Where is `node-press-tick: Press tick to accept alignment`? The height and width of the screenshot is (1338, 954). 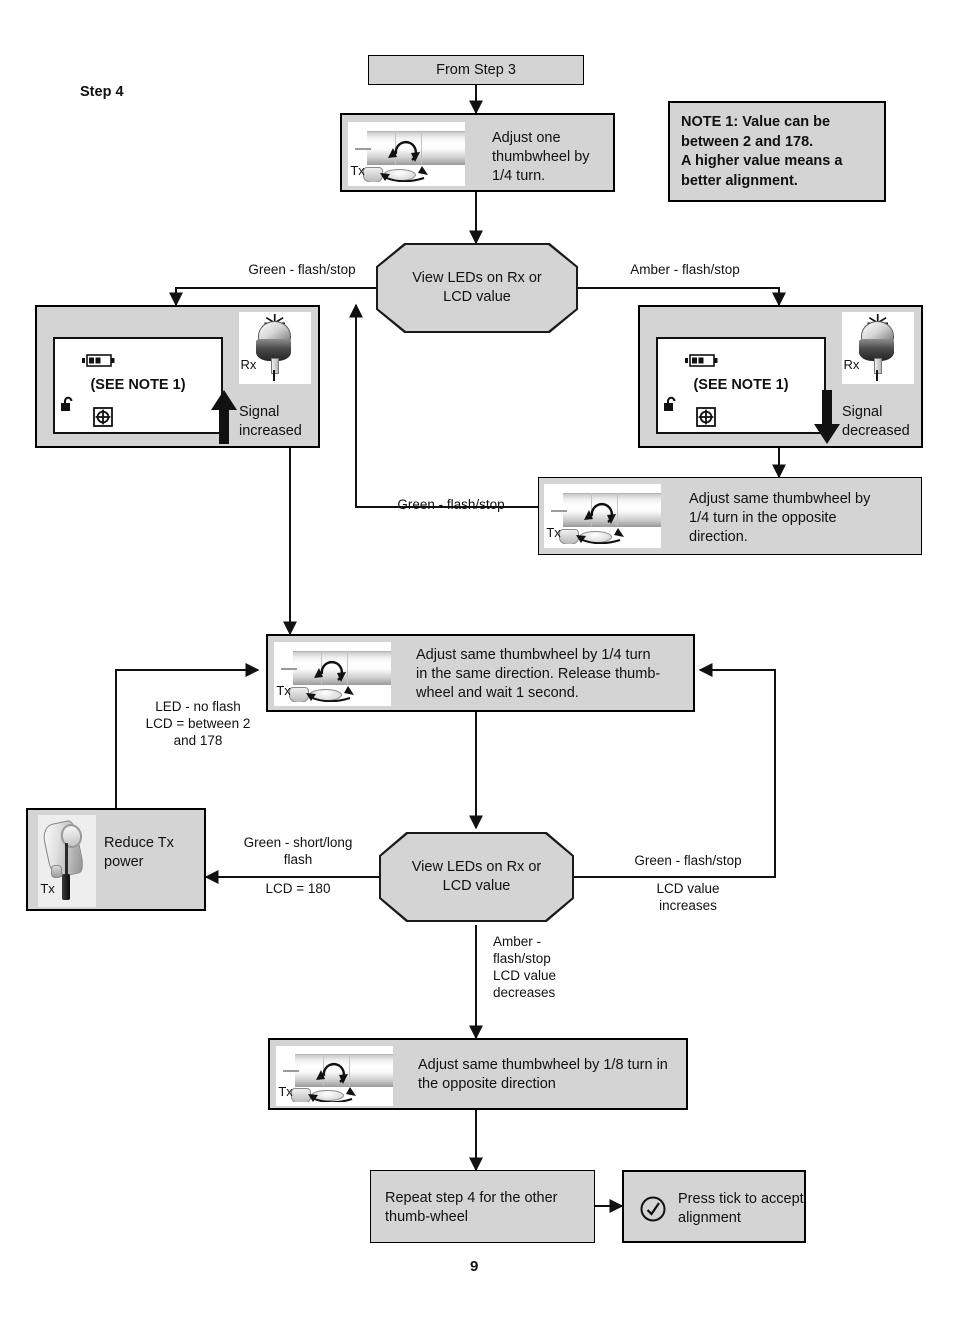
node-press-tick: Press tick to accept alignment is located at coordinates (714, 1206).